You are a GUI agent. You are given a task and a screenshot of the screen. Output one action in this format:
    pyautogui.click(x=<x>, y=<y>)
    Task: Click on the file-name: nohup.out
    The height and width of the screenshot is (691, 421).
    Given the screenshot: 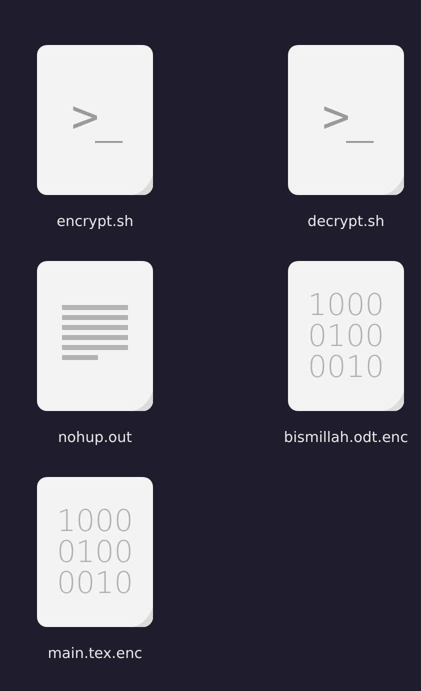 What is the action you would take?
    pyautogui.click(x=95, y=438)
    